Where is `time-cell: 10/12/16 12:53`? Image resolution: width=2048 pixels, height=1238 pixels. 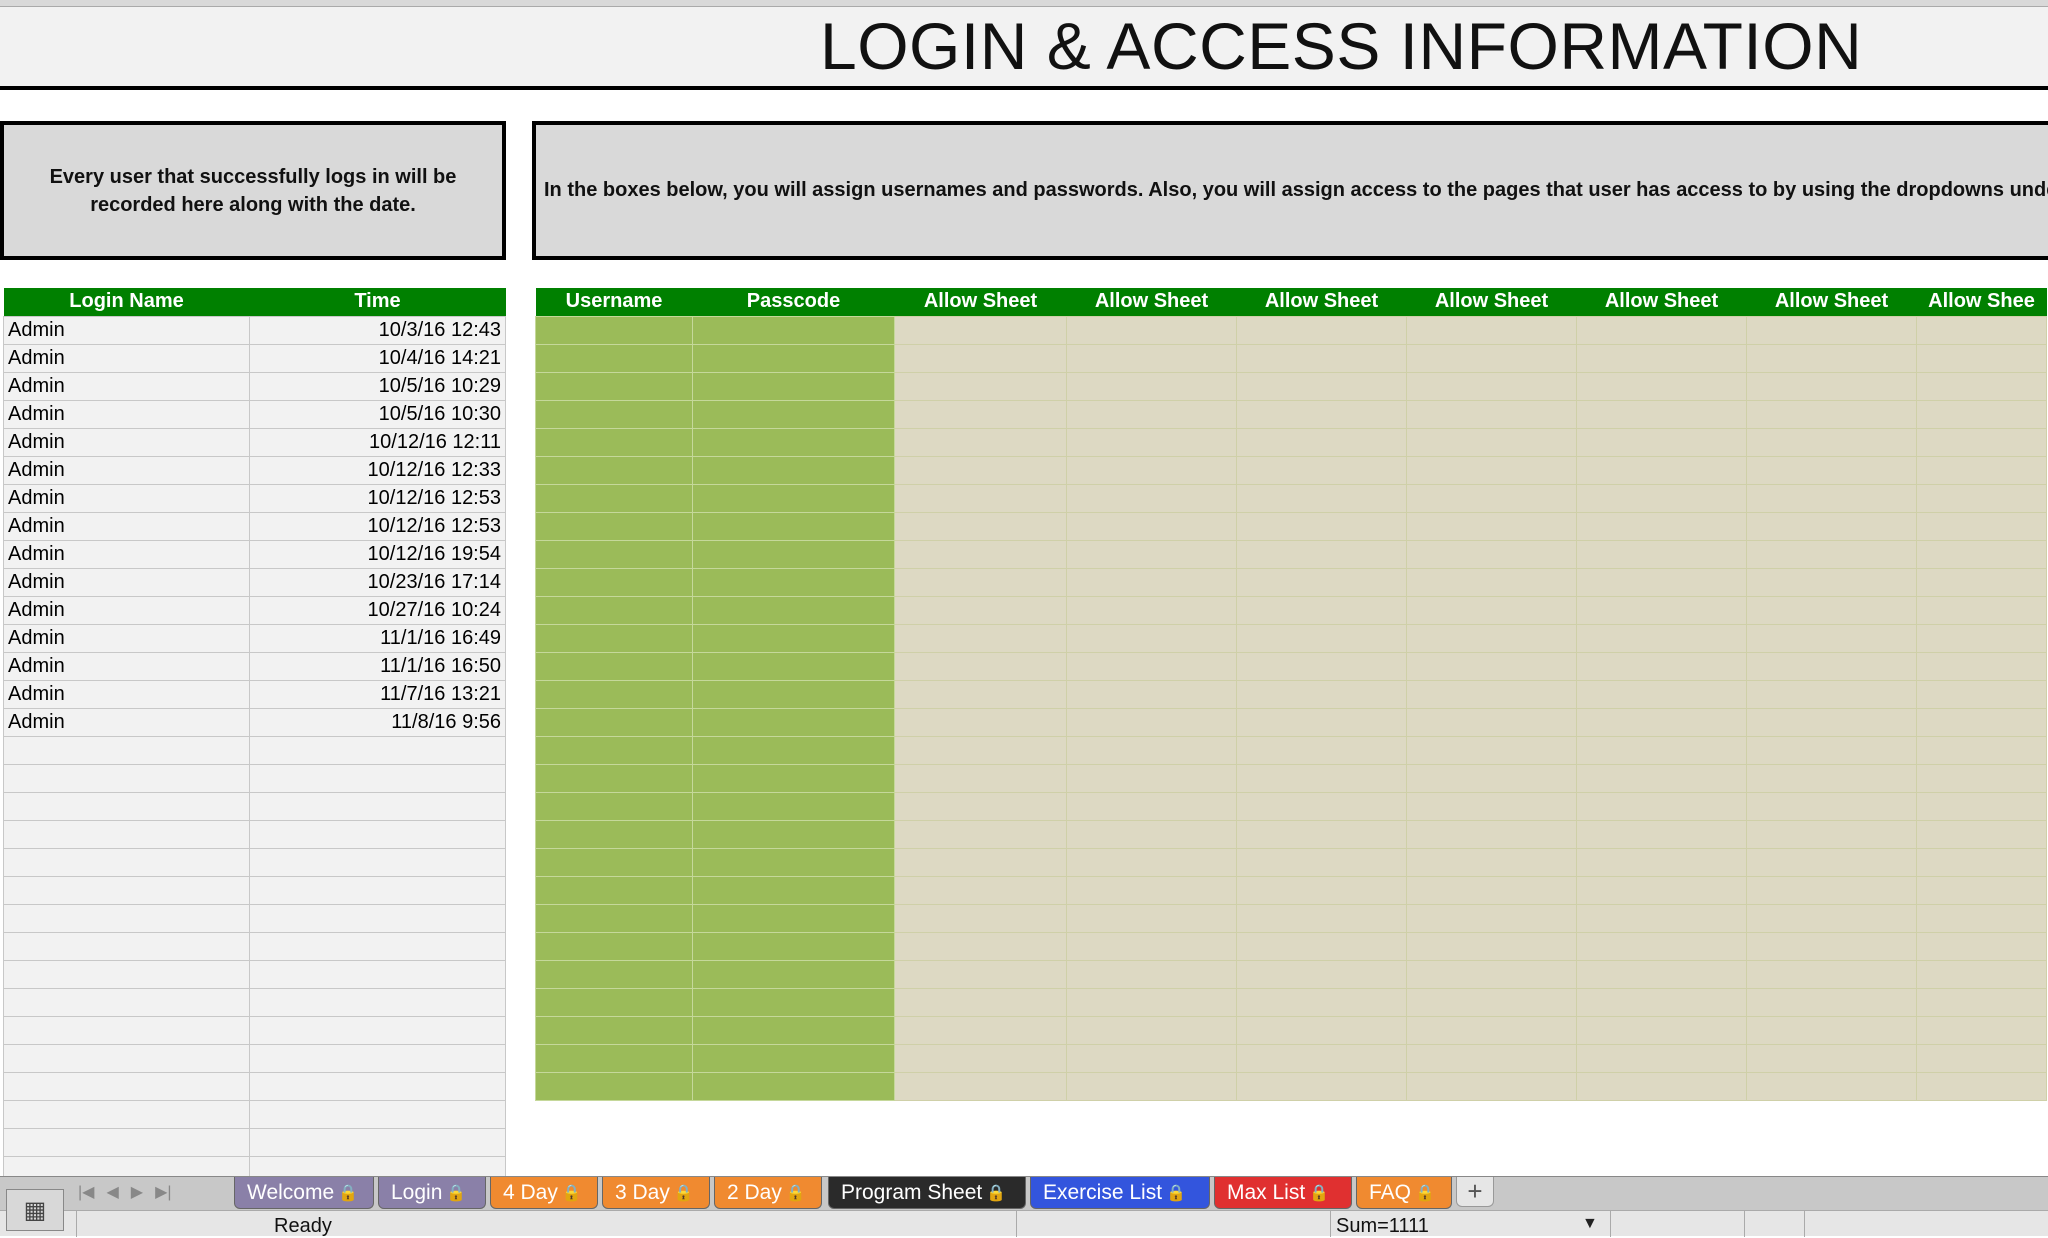 time-cell: 10/12/16 12:53 is located at coordinates (377, 526).